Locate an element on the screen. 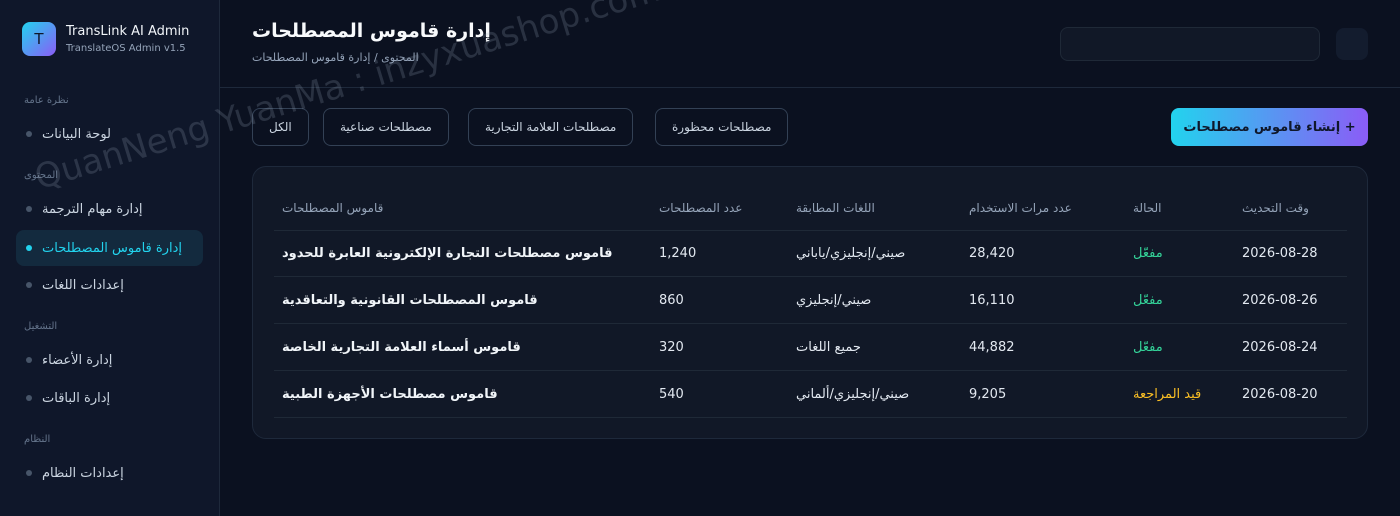 The width and height of the screenshot is (1400, 516). languages: جميع اللغات is located at coordinates (828, 347).